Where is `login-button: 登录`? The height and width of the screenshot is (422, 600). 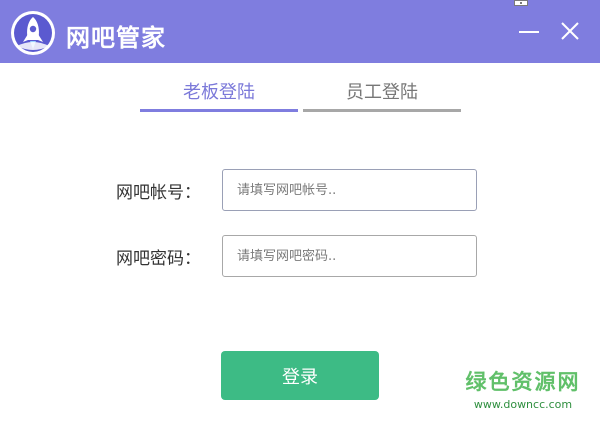 login-button: 登录 is located at coordinates (300, 375).